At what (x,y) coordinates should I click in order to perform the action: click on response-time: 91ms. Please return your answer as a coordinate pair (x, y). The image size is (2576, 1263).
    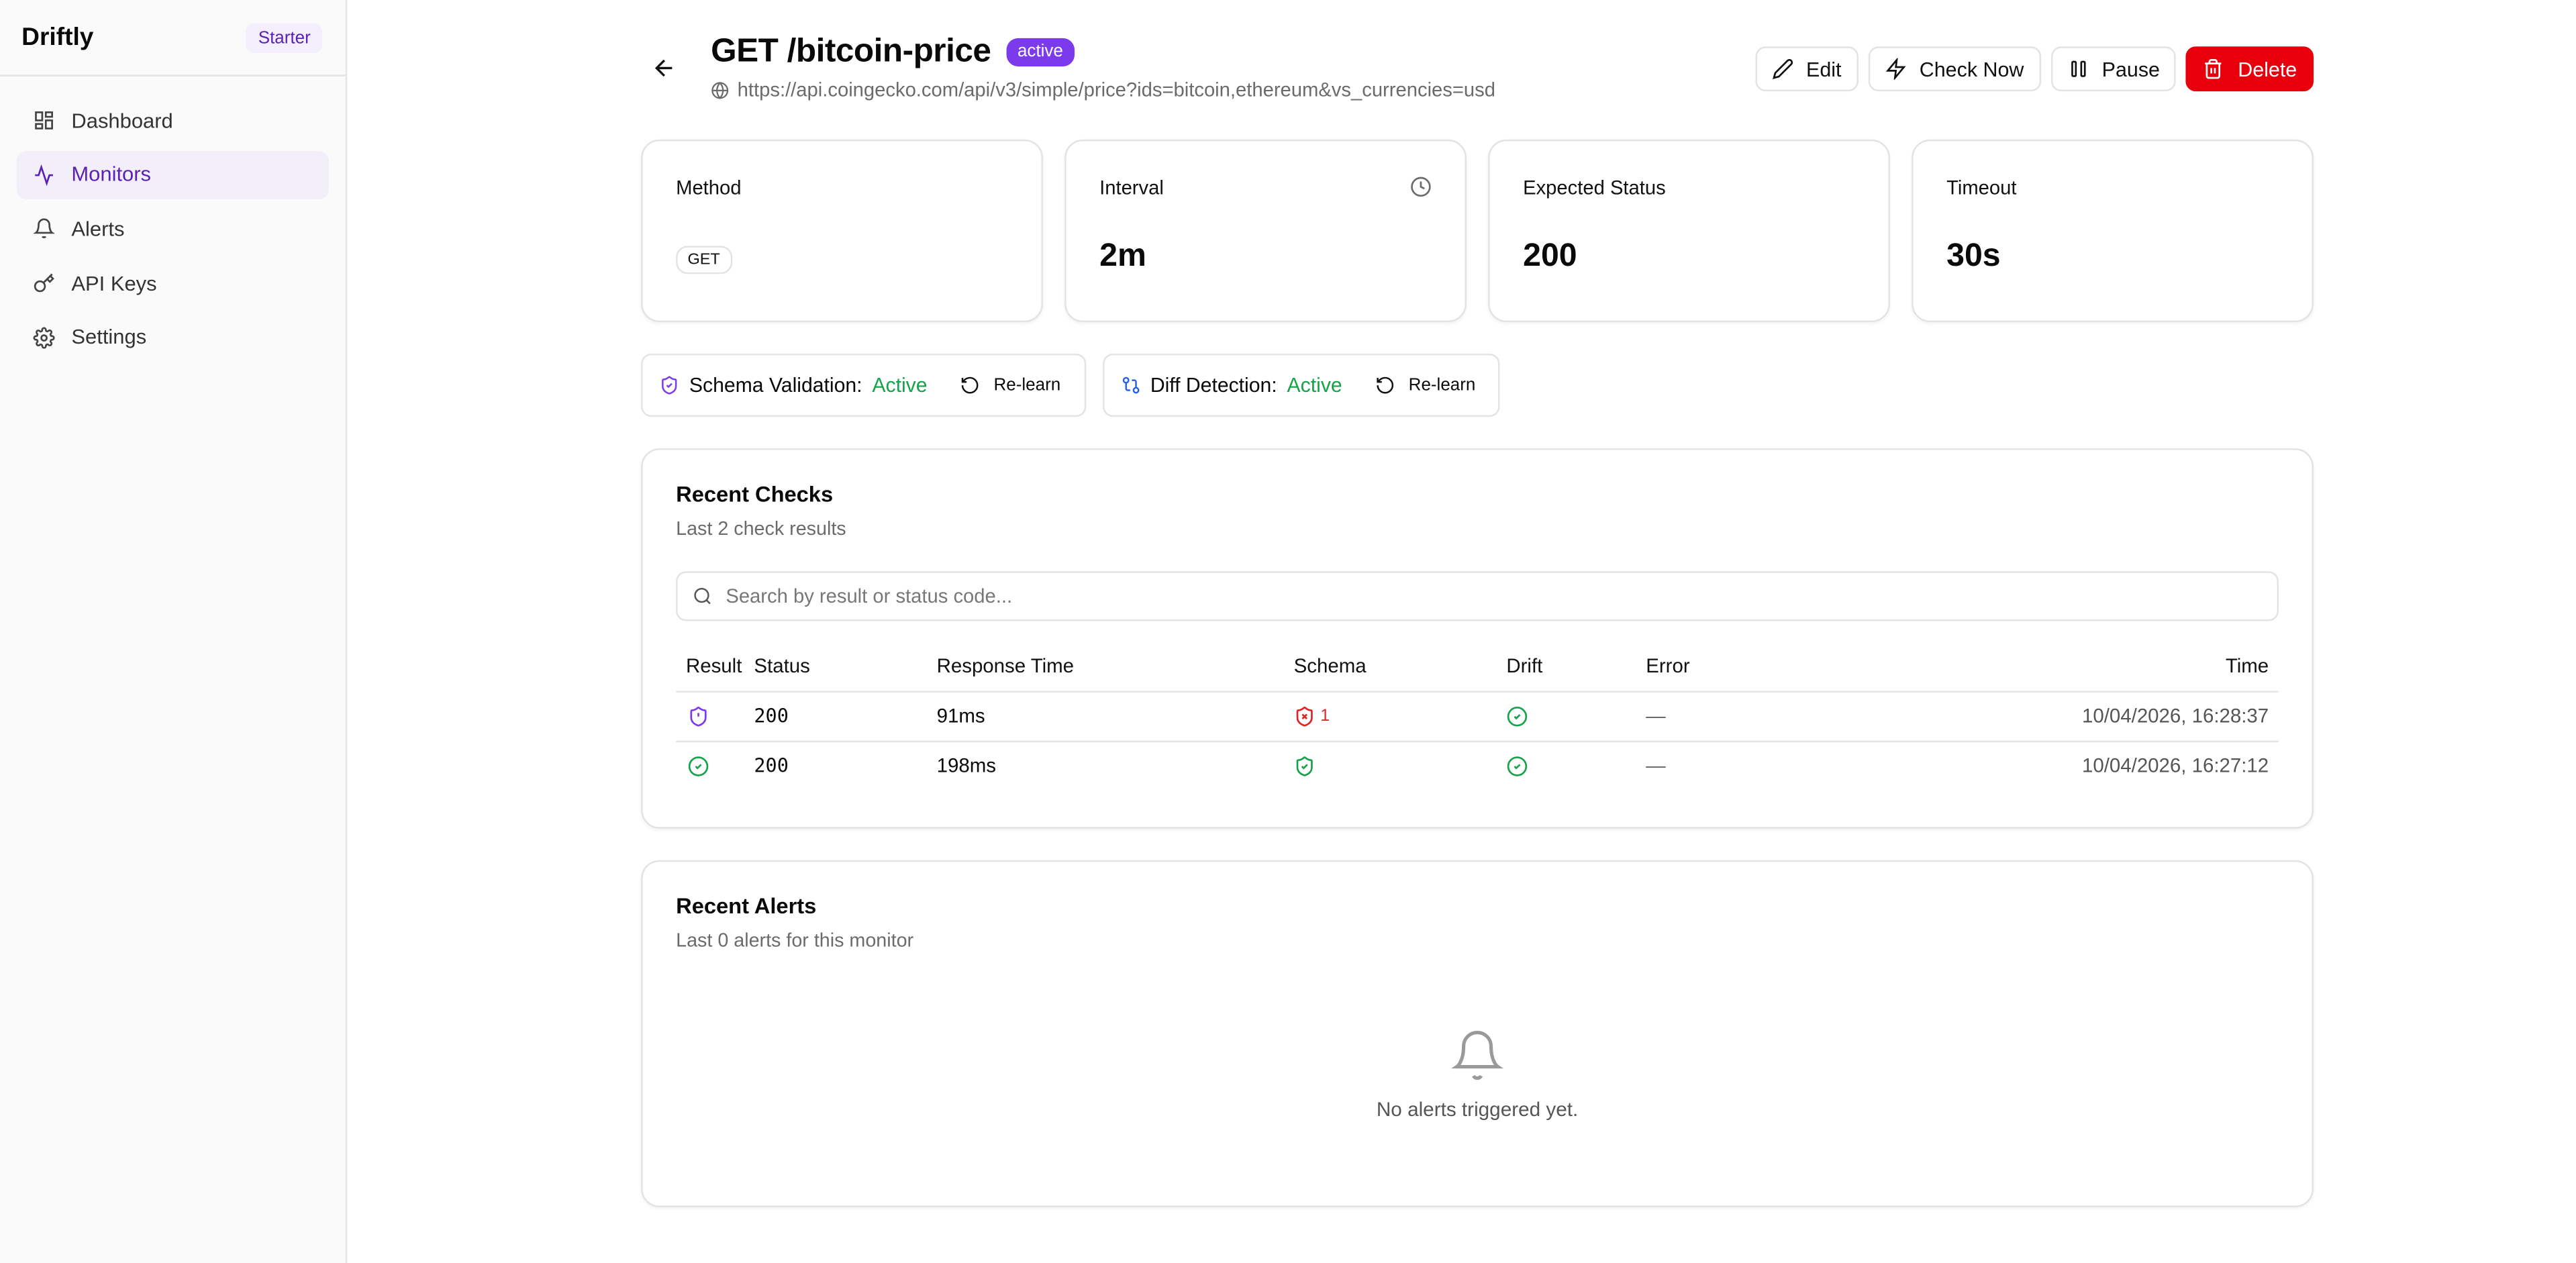
    Looking at the image, I should click on (1115, 716).